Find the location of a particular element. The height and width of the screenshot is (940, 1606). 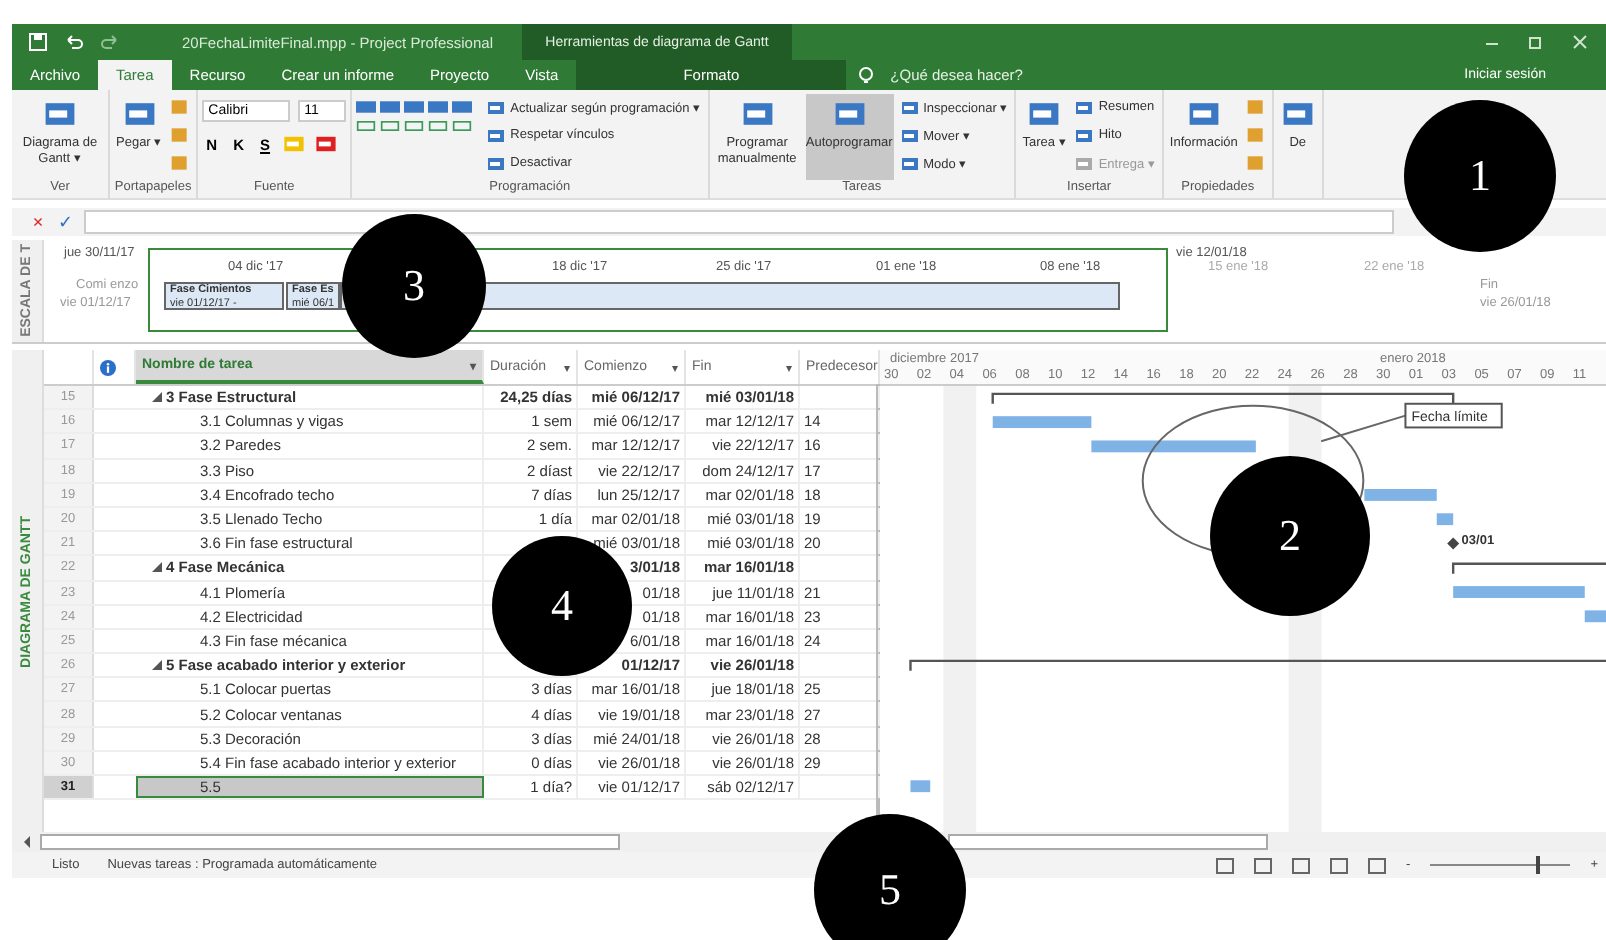

entry-field is located at coordinates (739, 222).